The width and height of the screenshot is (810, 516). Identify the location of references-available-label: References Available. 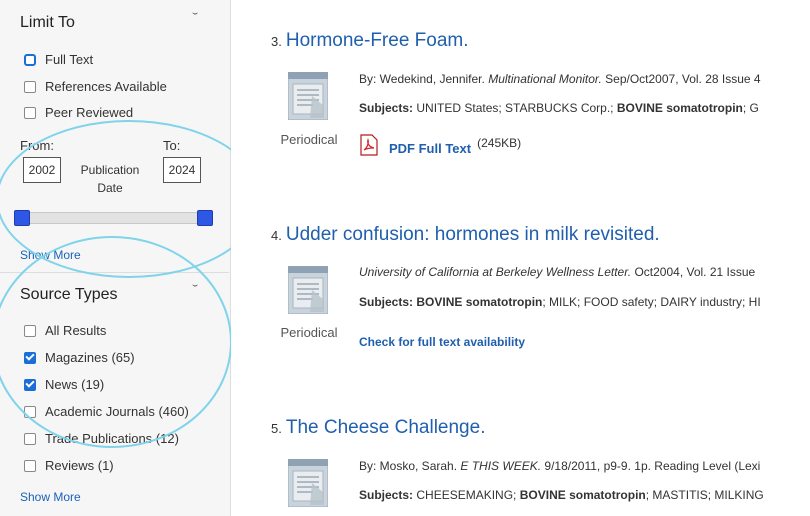
(106, 86).